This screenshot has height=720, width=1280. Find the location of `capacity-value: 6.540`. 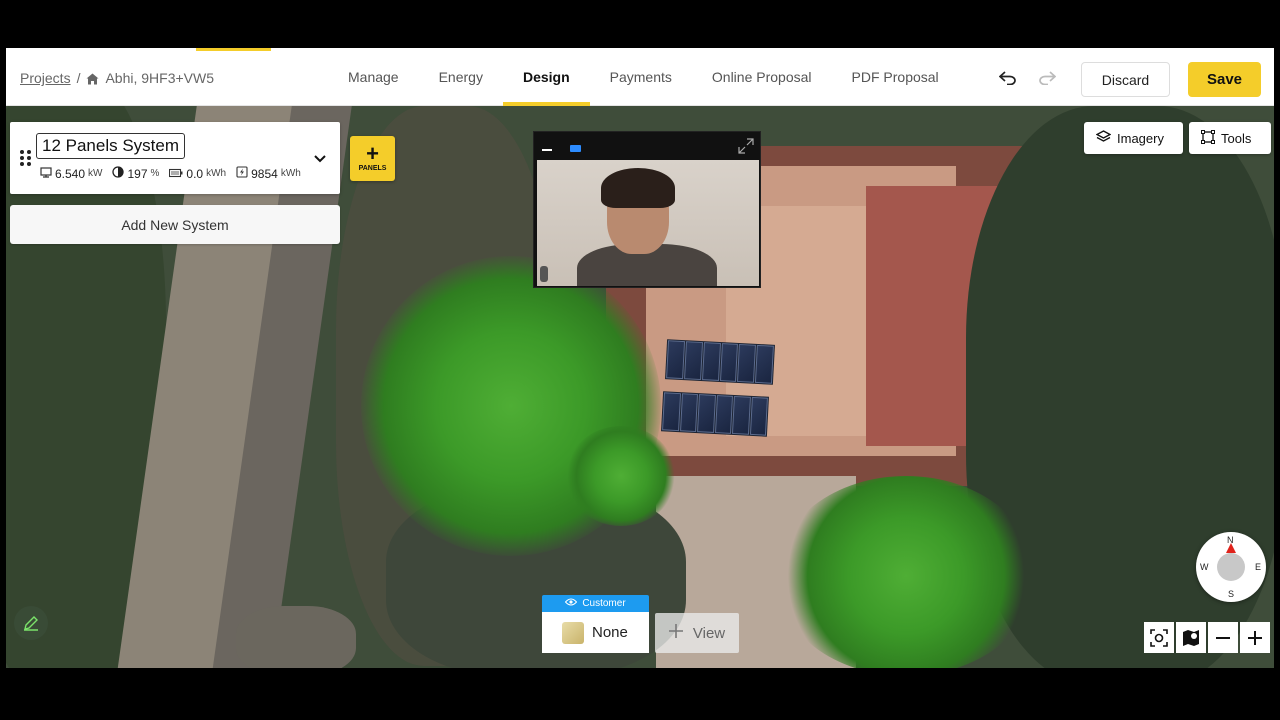

capacity-value: 6.540 is located at coordinates (70, 173).